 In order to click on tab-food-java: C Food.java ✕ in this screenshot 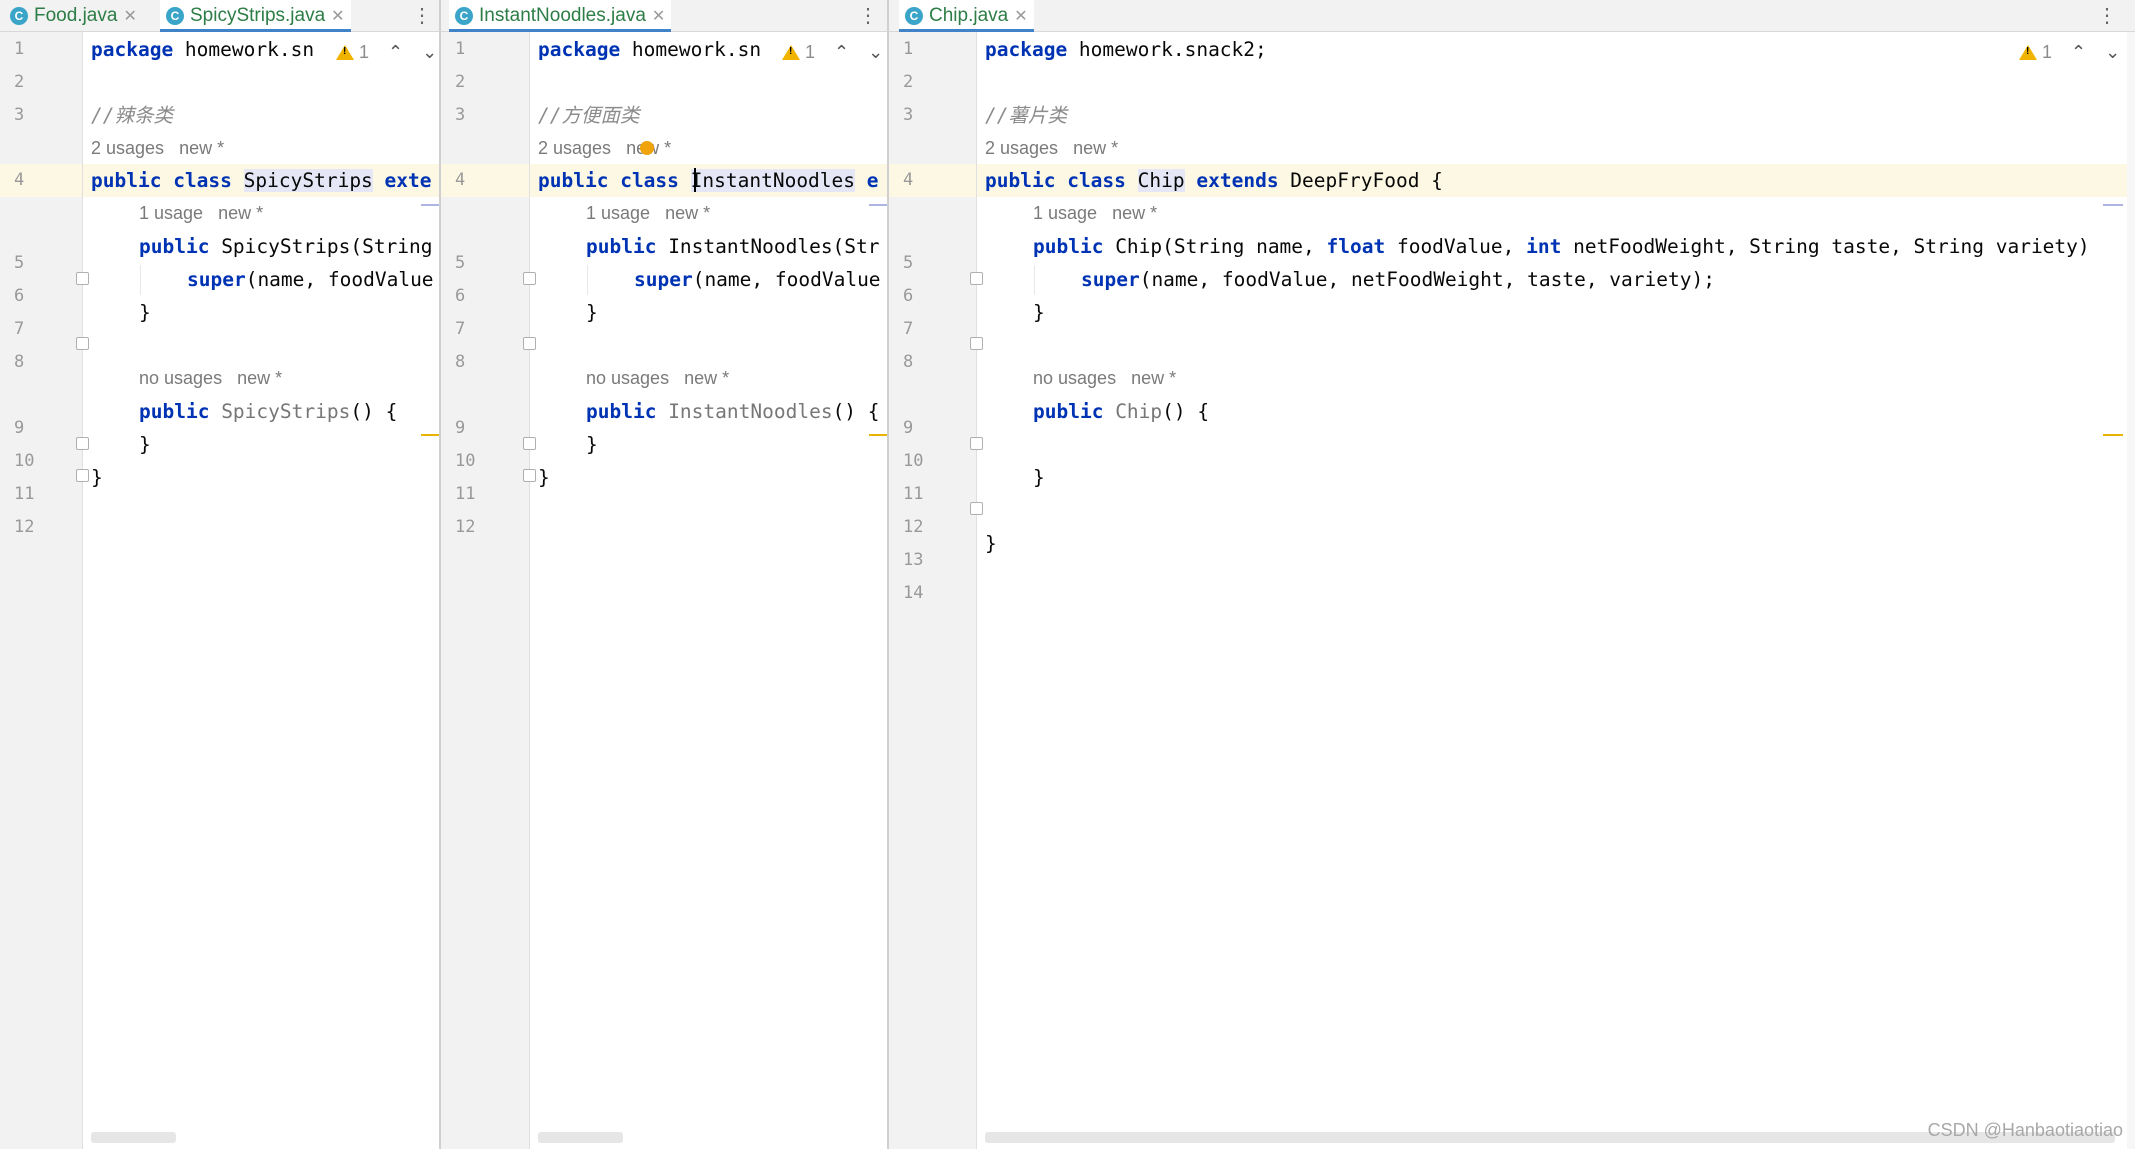, I will do `click(73, 15)`.